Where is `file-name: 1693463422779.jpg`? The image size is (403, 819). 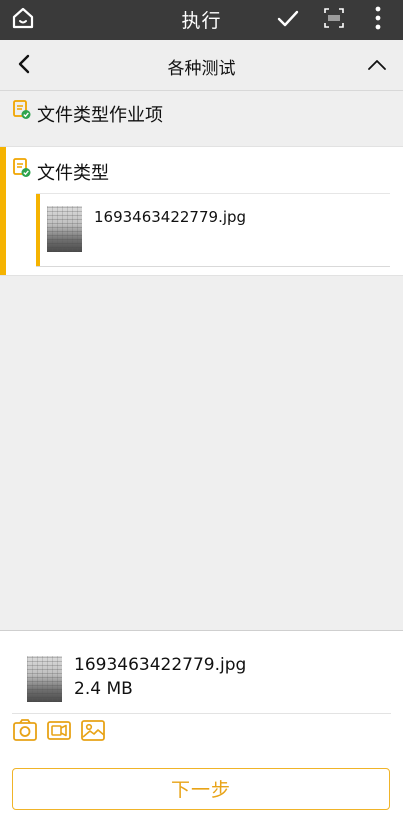 file-name: 1693463422779.jpg is located at coordinates (170, 217).